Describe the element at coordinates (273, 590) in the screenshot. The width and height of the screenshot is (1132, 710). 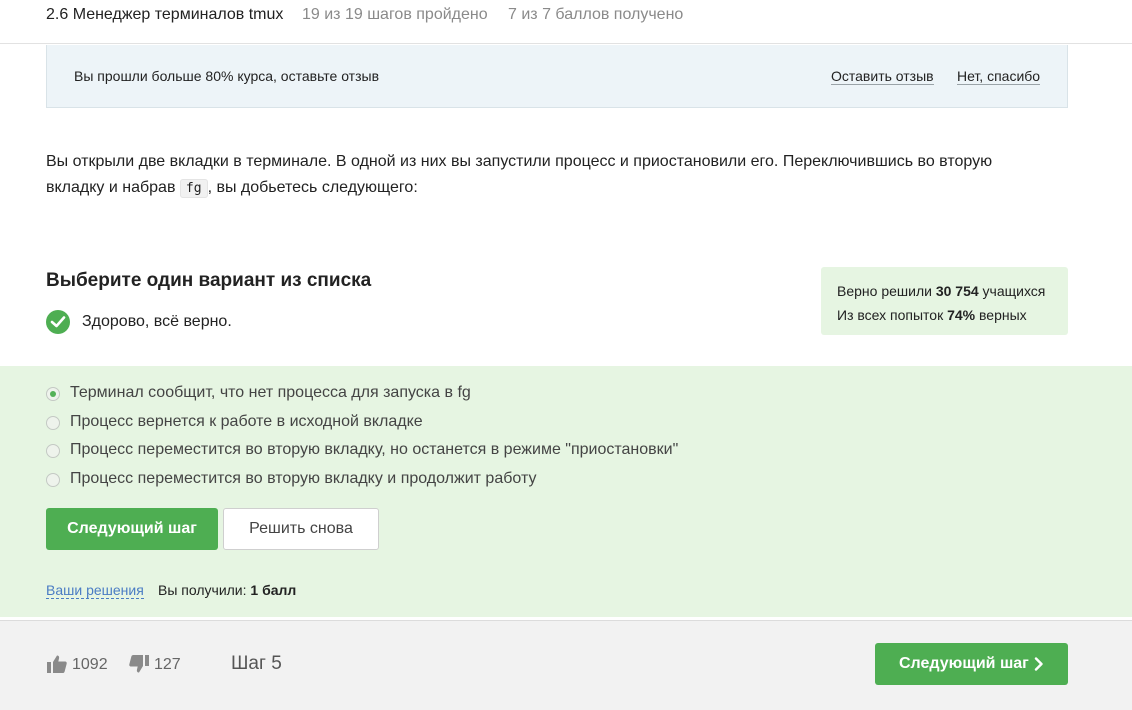
I see `earned-value: 1 балл` at that location.